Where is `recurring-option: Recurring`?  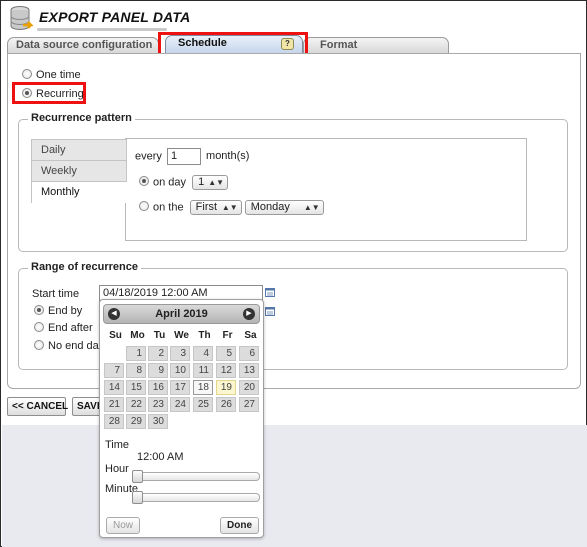
recurring-option: Recurring is located at coordinates (53, 94).